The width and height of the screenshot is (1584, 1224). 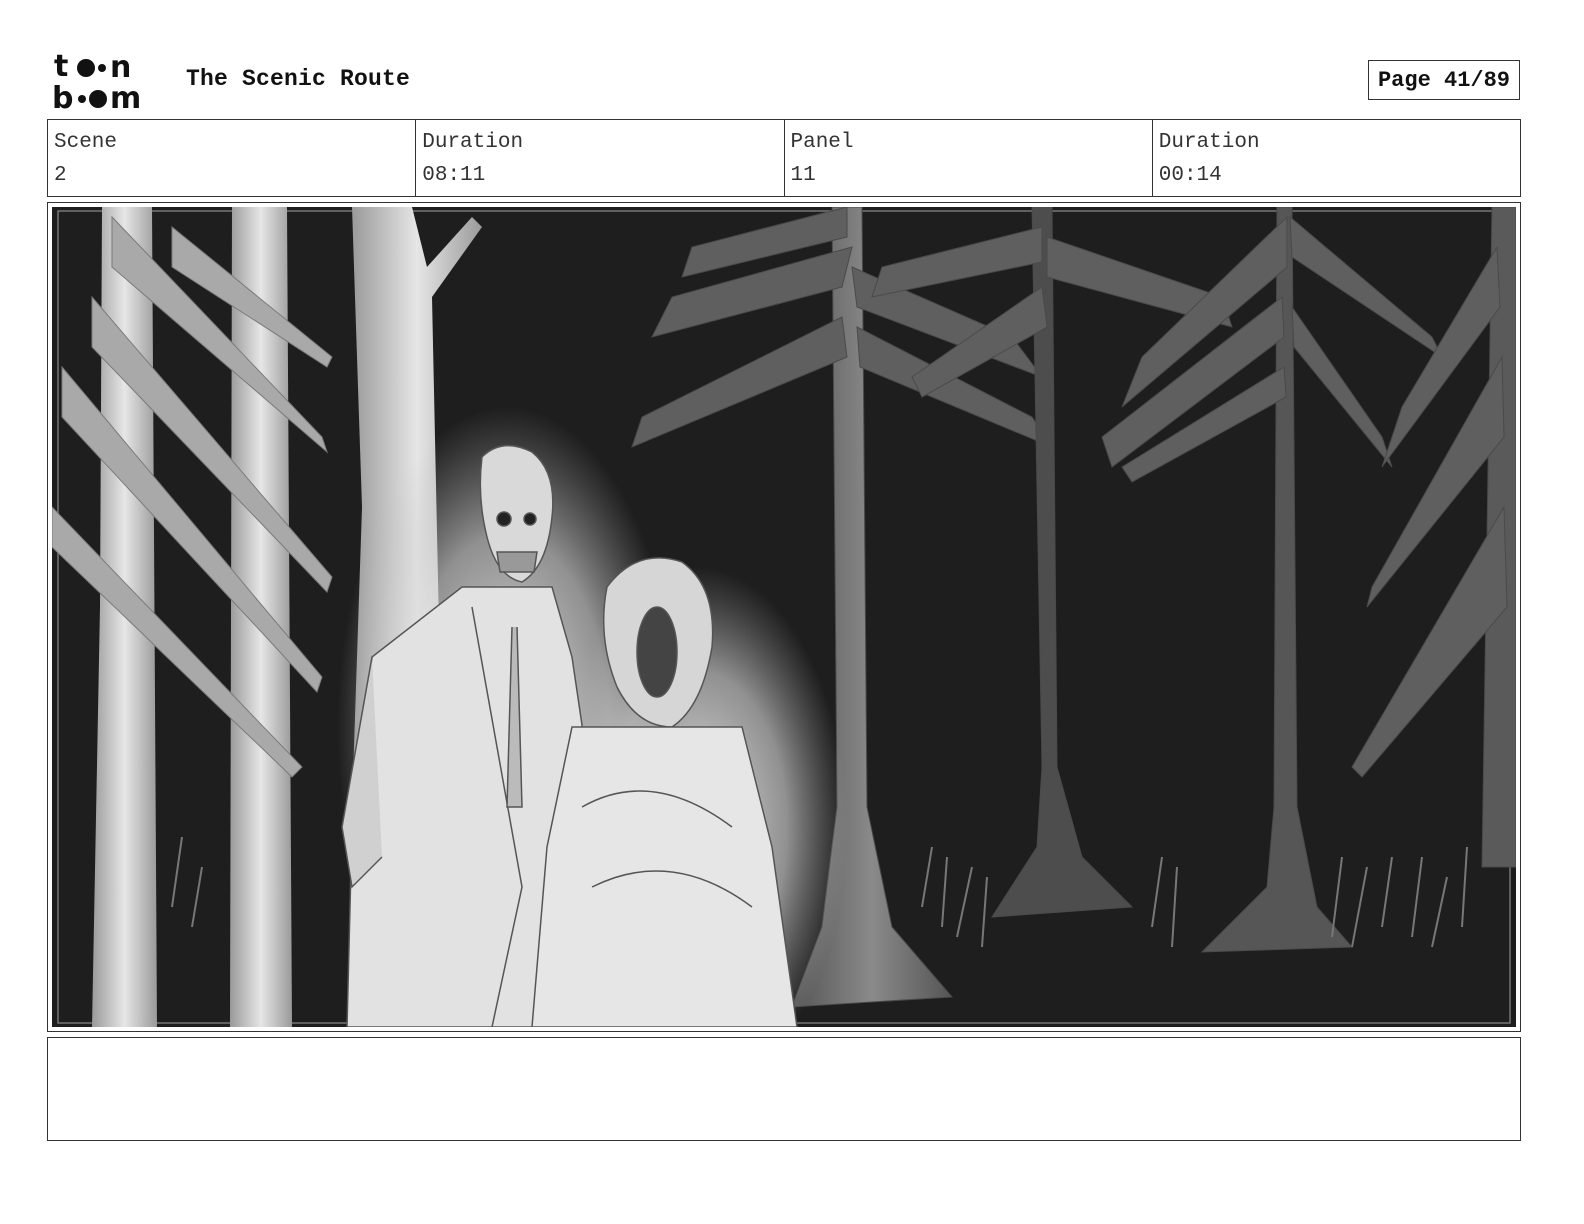 What do you see at coordinates (108, 81) in the screenshot?
I see `toon-boom-logo: t n b m` at bounding box center [108, 81].